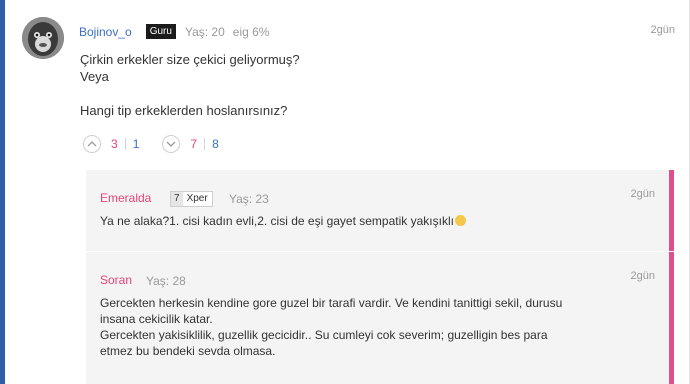 The image size is (690, 384). I want to click on chevron-down-icon, so click(171, 144).